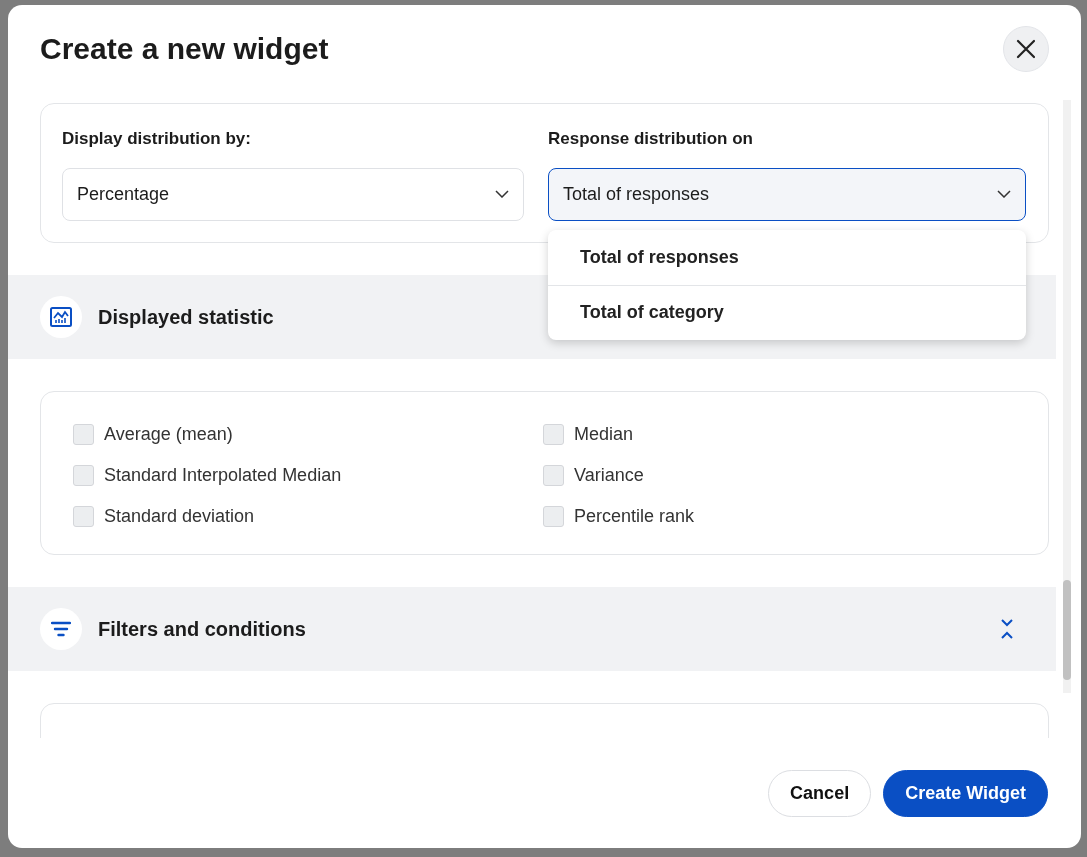  Describe the element at coordinates (787, 194) in the screenshot. I see `response-distribution-dropdown: Total of responses` at that location.